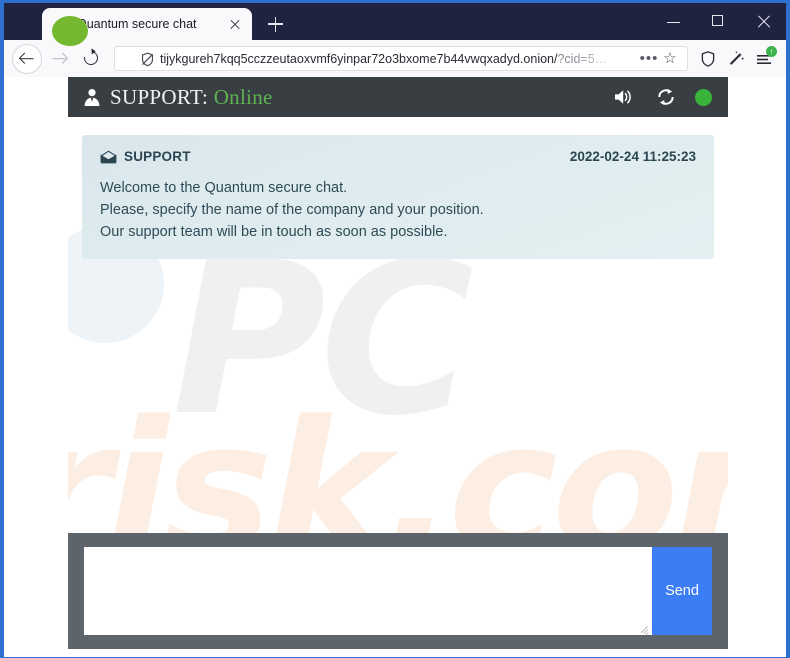  Describe the element at coordinates (398, 97) in the screenshot. I see `chat-header: SUPPORT: Online` at that location.